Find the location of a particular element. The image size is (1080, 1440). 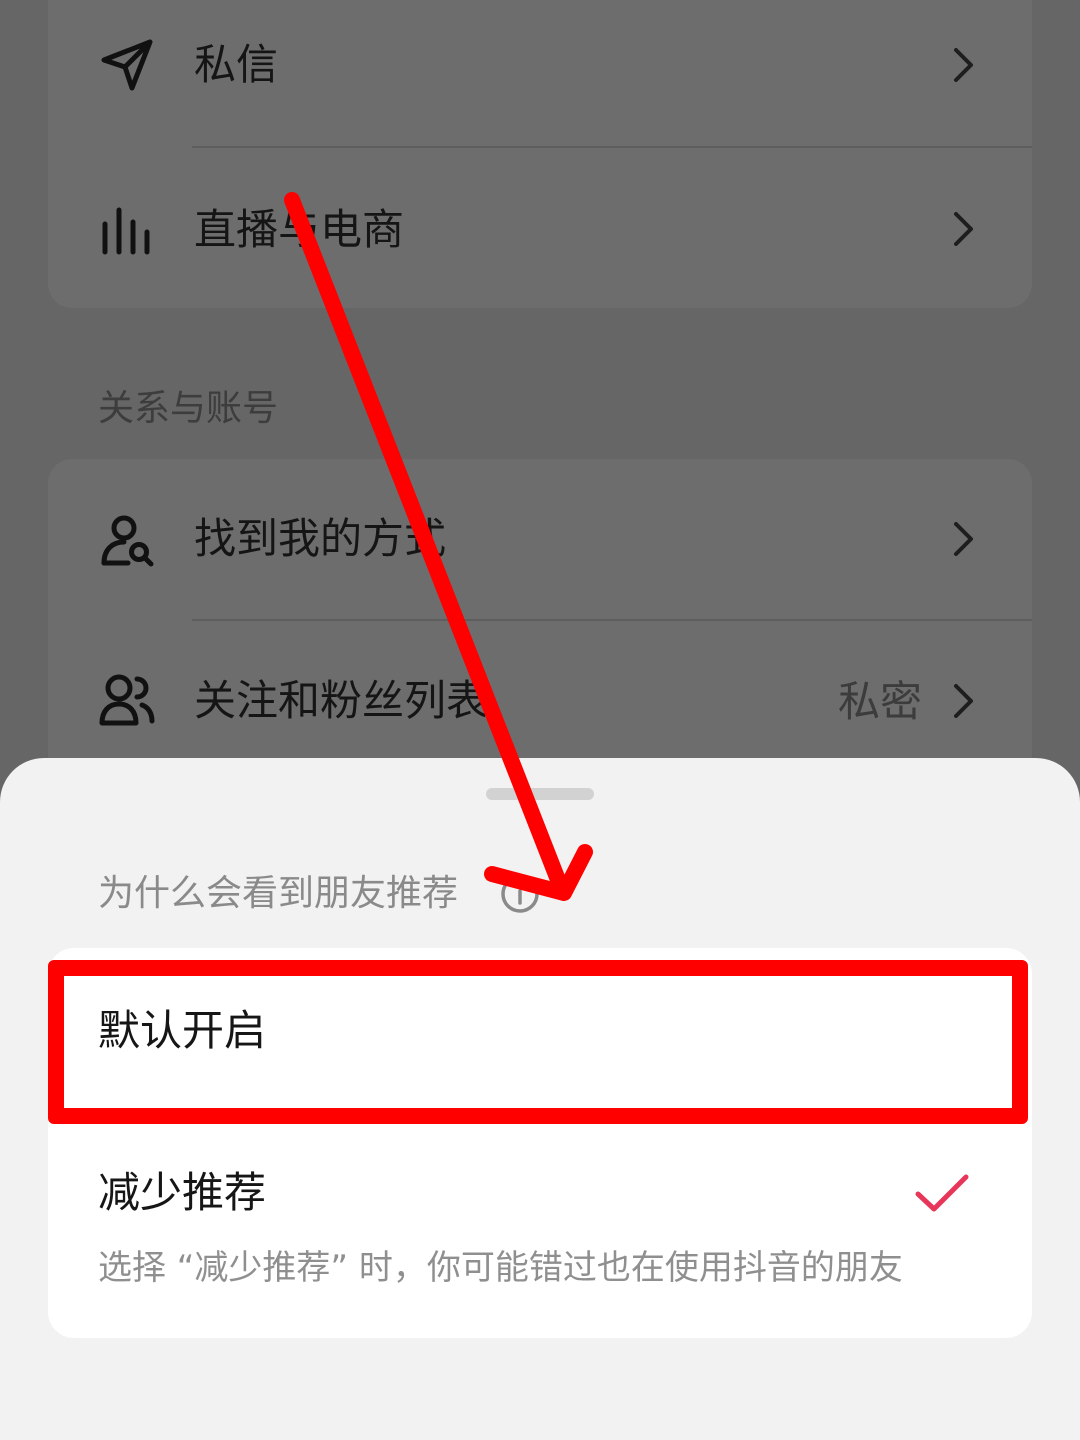

sheet-drag-handle is located at coordinates (540, 794).